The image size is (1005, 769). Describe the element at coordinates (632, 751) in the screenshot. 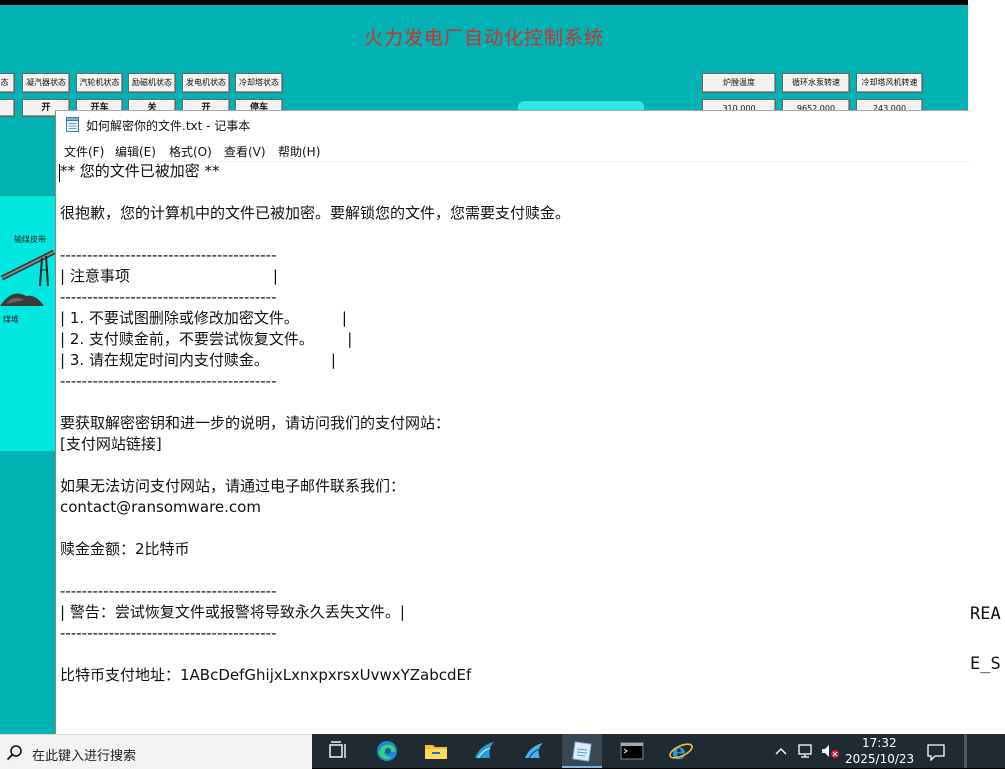

I see `cmd-icon` at that location.